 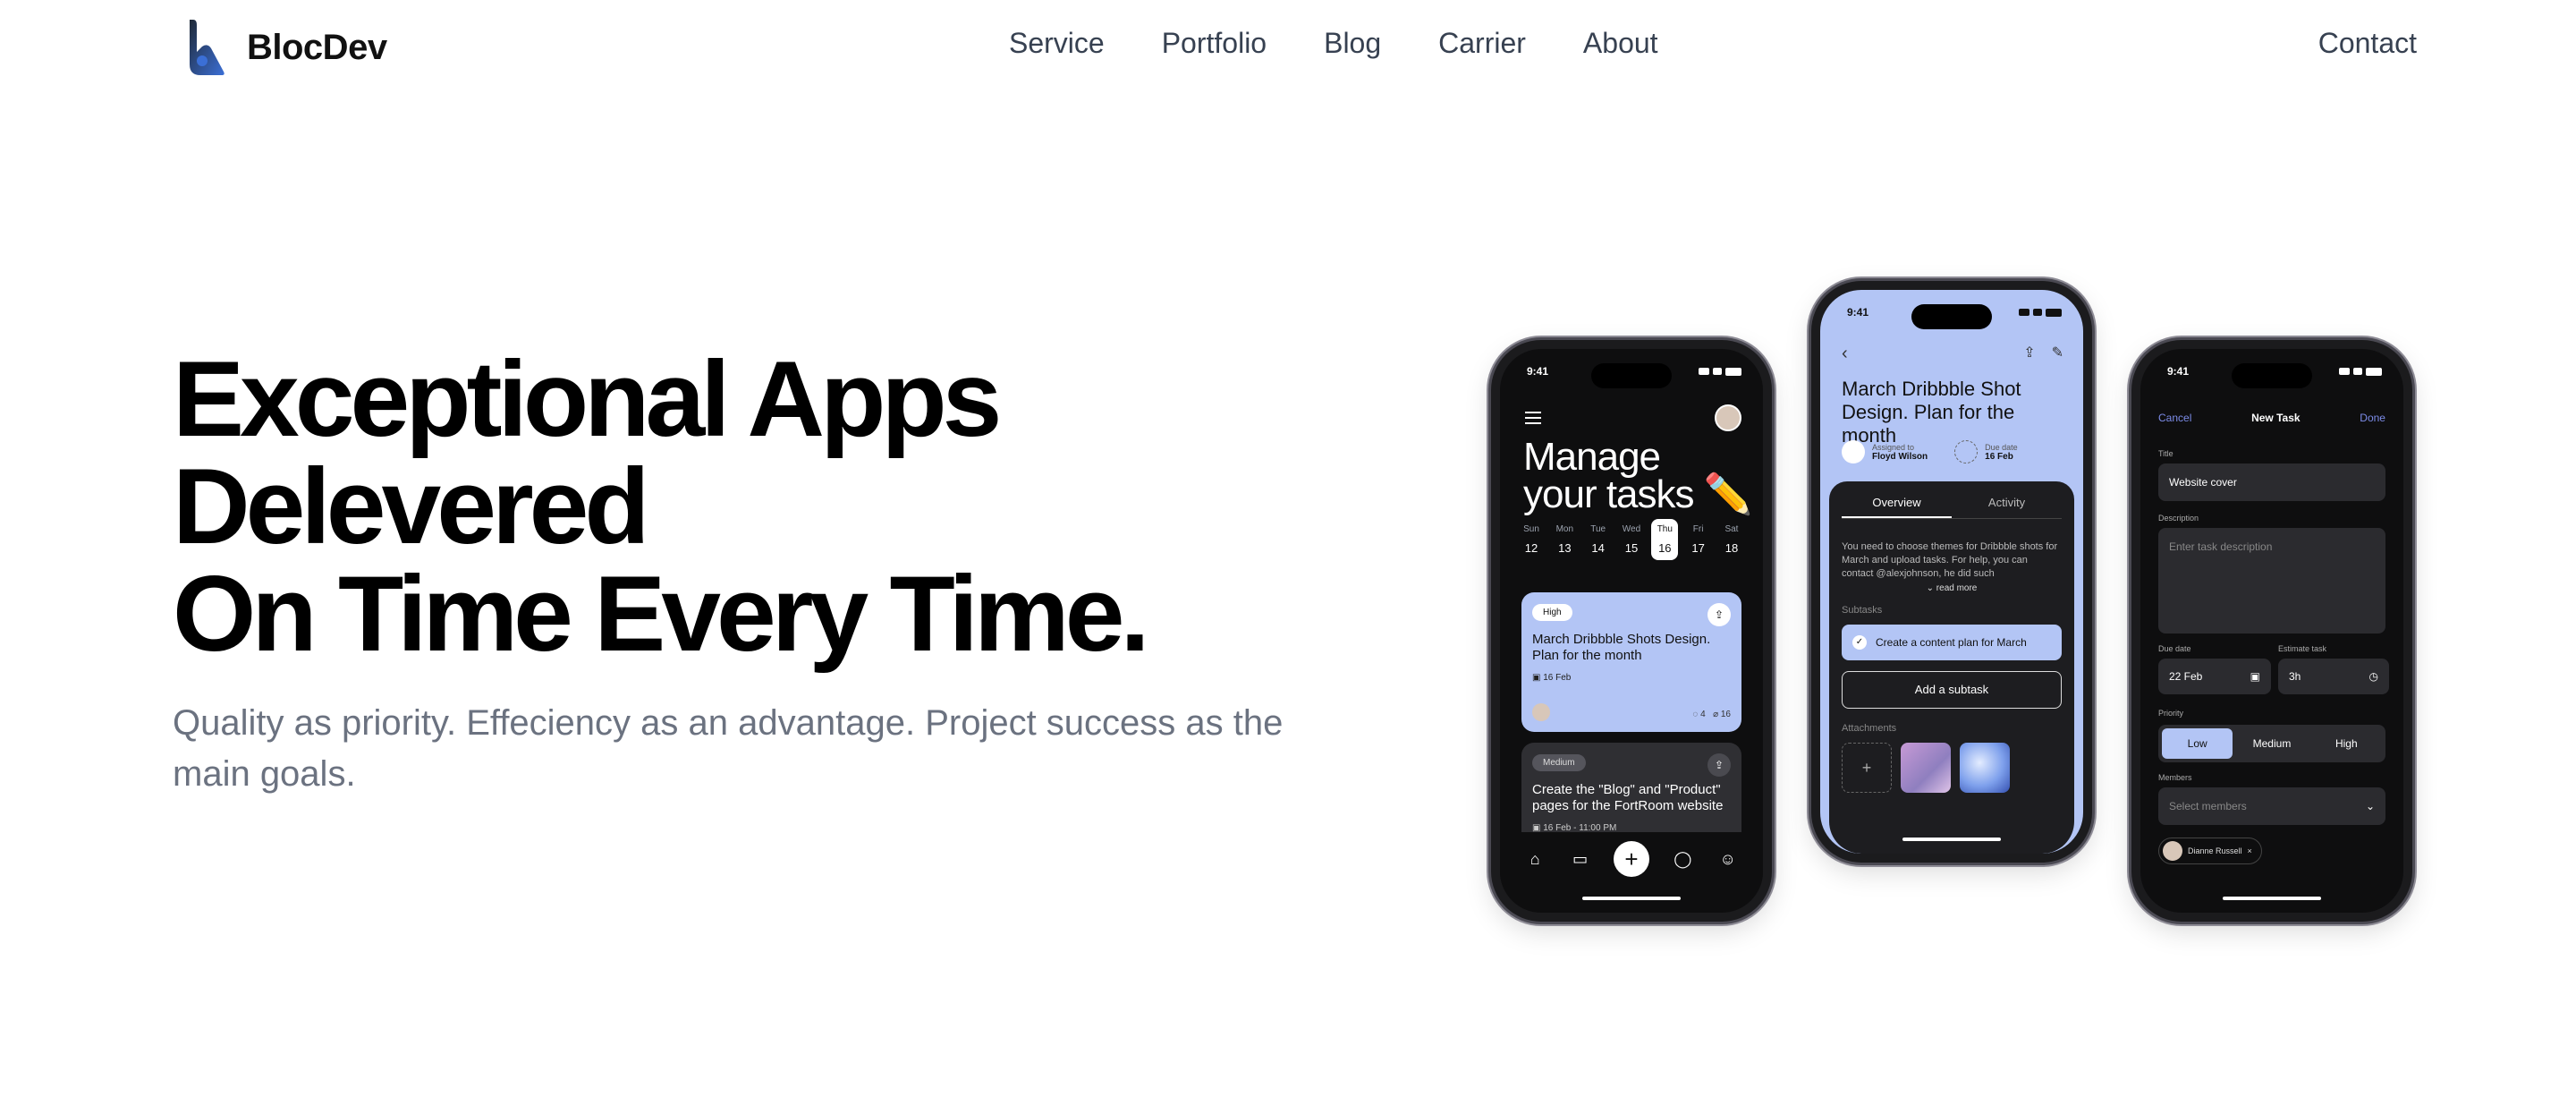 I want to click on form-title: New Task, so click(x=2276, y=418).